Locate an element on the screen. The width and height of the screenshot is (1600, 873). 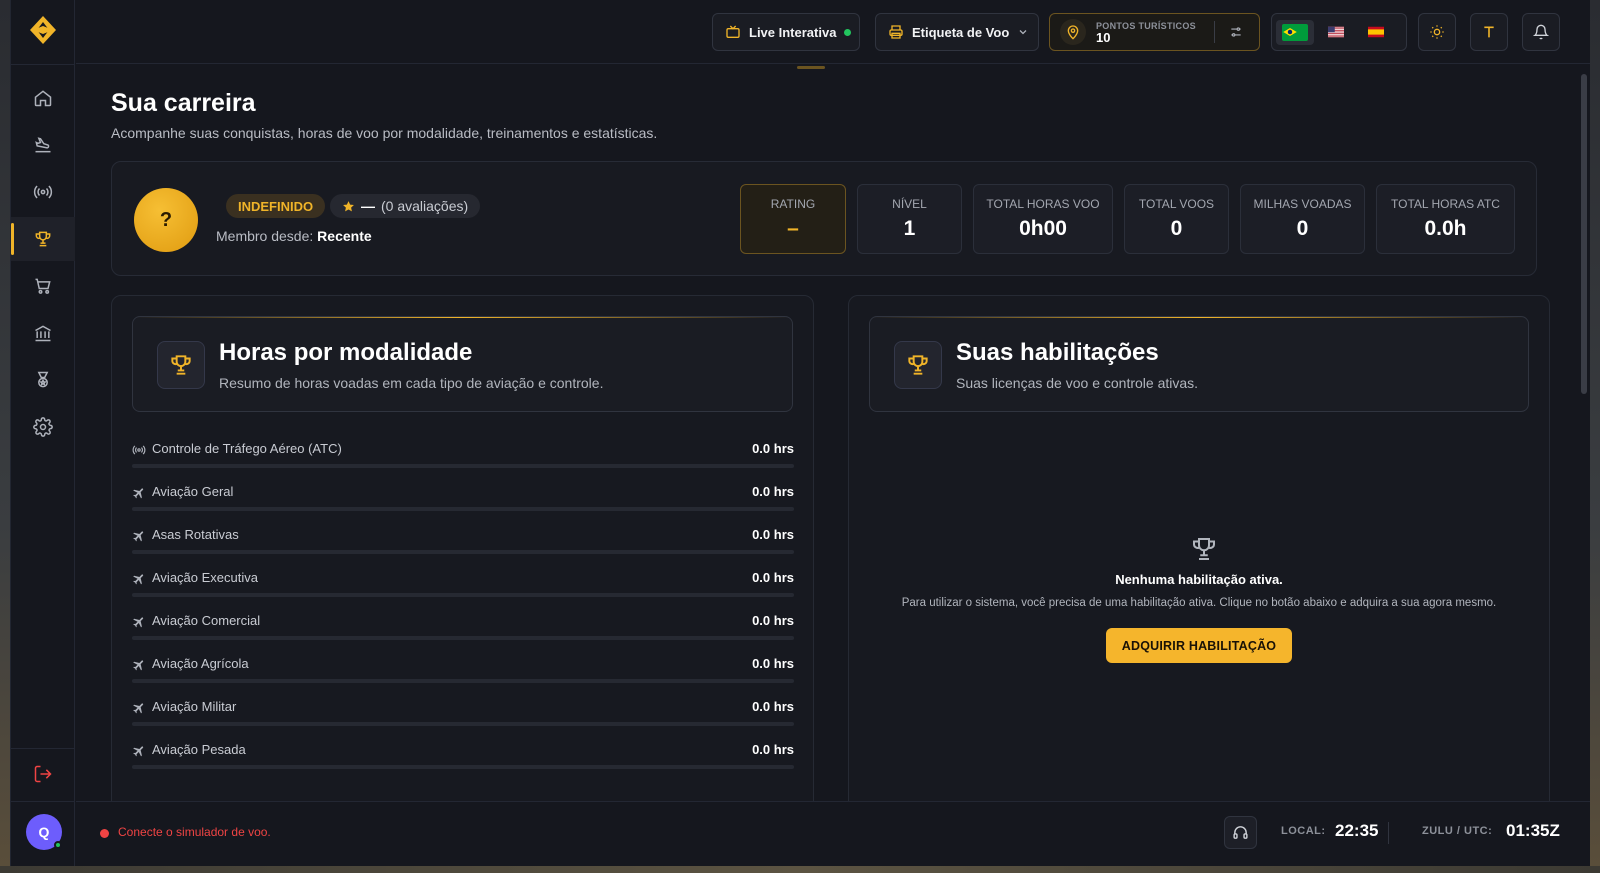
hours-row-name: Aviação Geral is located at coordinates (193, 491).